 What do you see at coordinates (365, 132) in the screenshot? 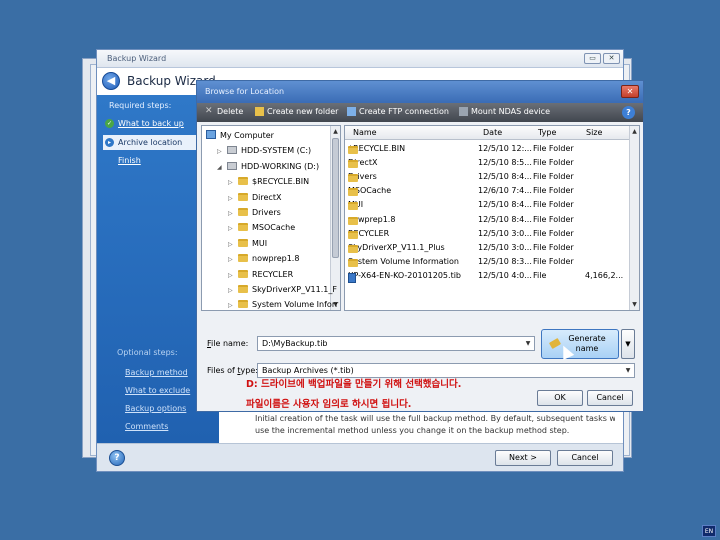
I see `column-name: Name` at bounding box center [365, 132].